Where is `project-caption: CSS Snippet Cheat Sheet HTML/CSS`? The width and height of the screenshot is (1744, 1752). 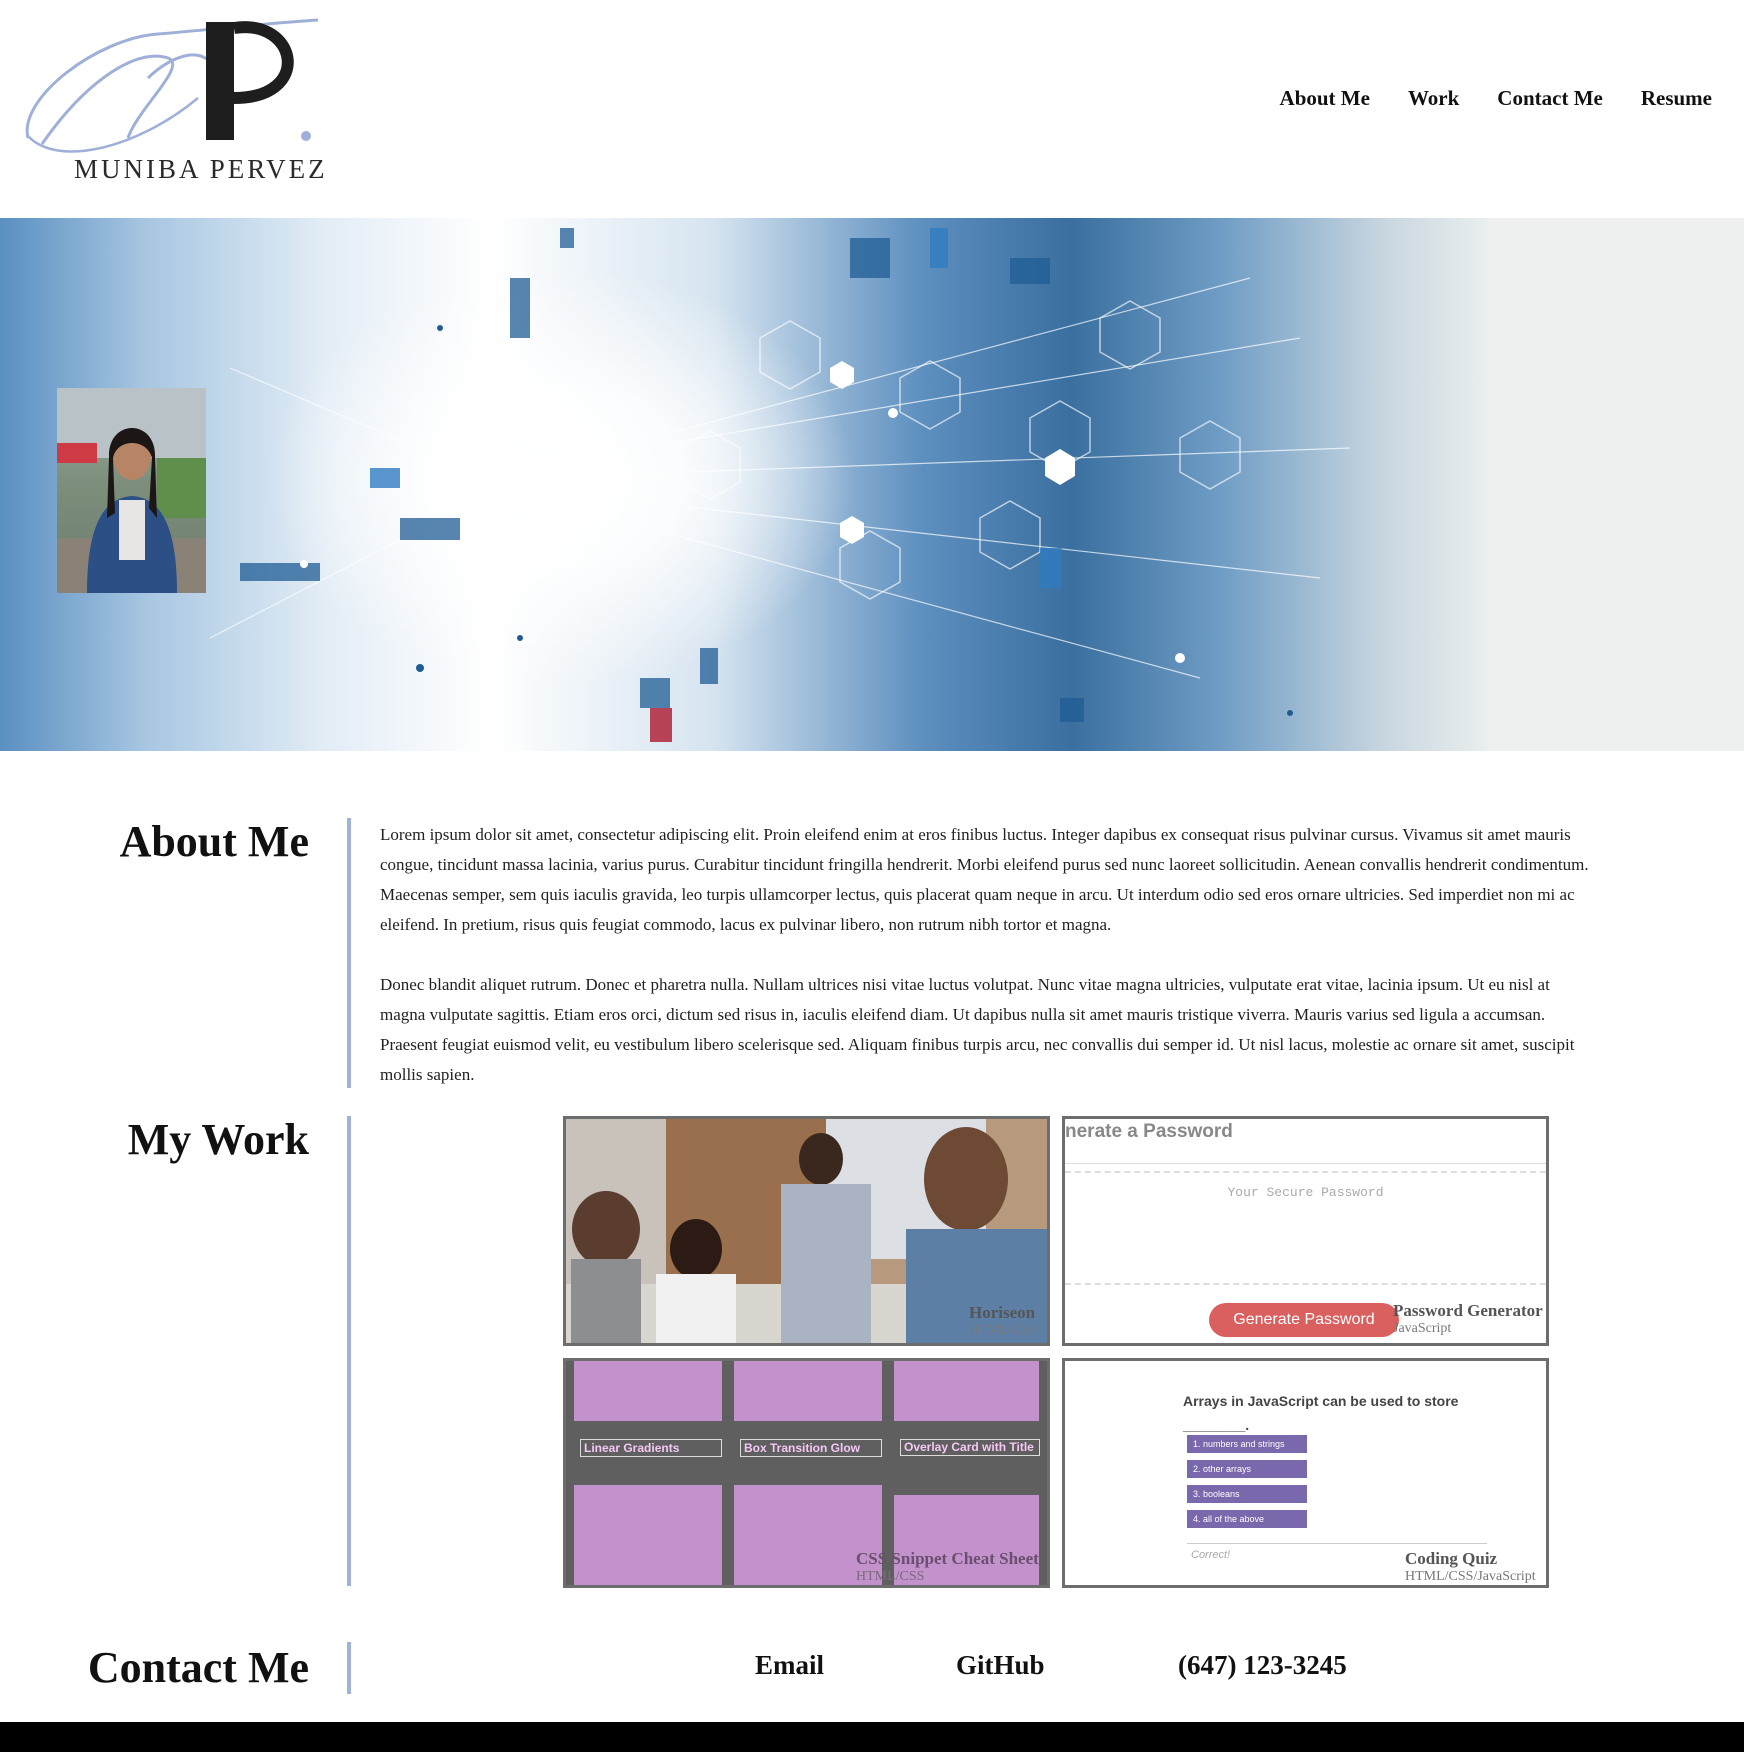 project-caption: CSS Snippet Cheat Sheet HTML/CSS is located at coordinates (947, 1567).